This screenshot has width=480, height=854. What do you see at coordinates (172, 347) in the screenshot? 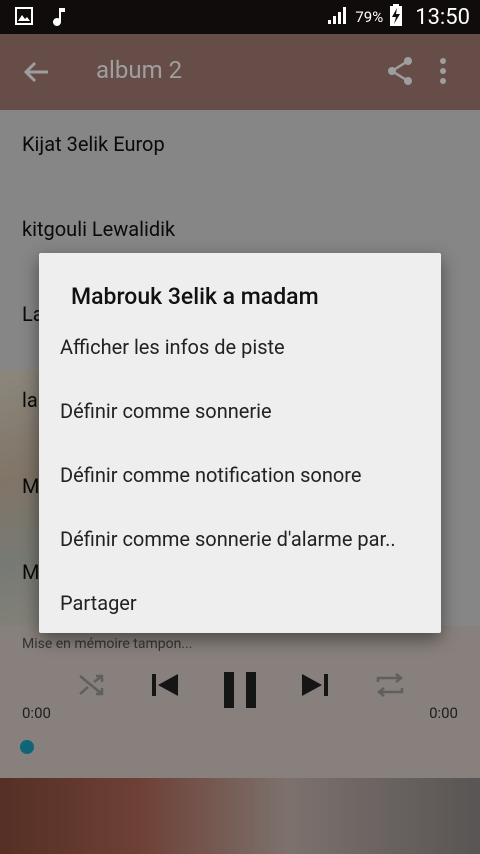
I see `menu-item-track-info: Afficher les infos de piste` at bounding box center [172, 347].